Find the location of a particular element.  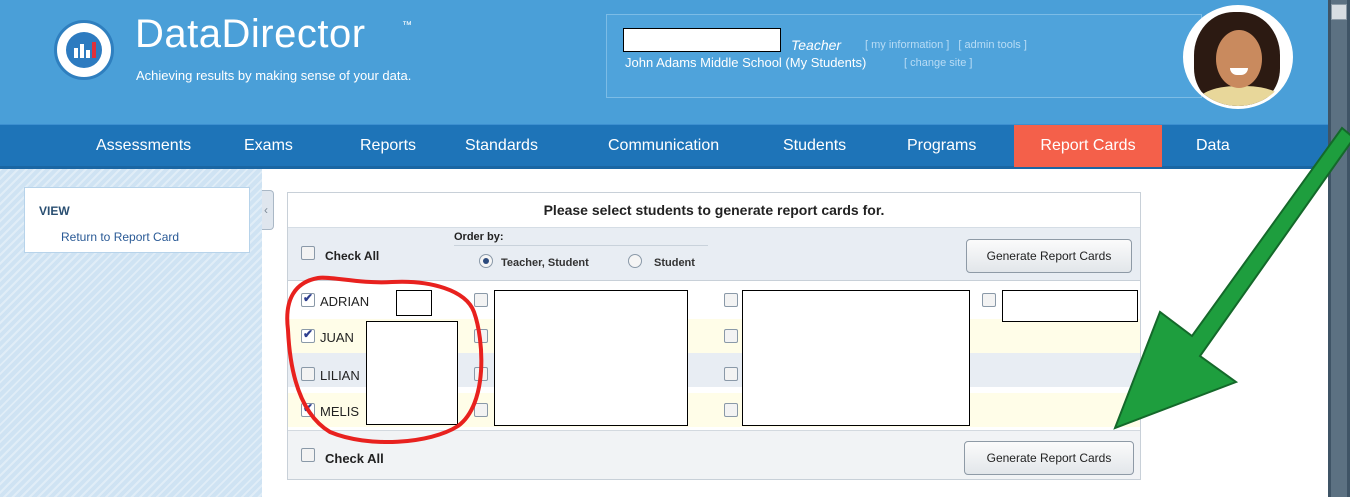

brand-name: DataDirector is located at coordinates (250, 34).